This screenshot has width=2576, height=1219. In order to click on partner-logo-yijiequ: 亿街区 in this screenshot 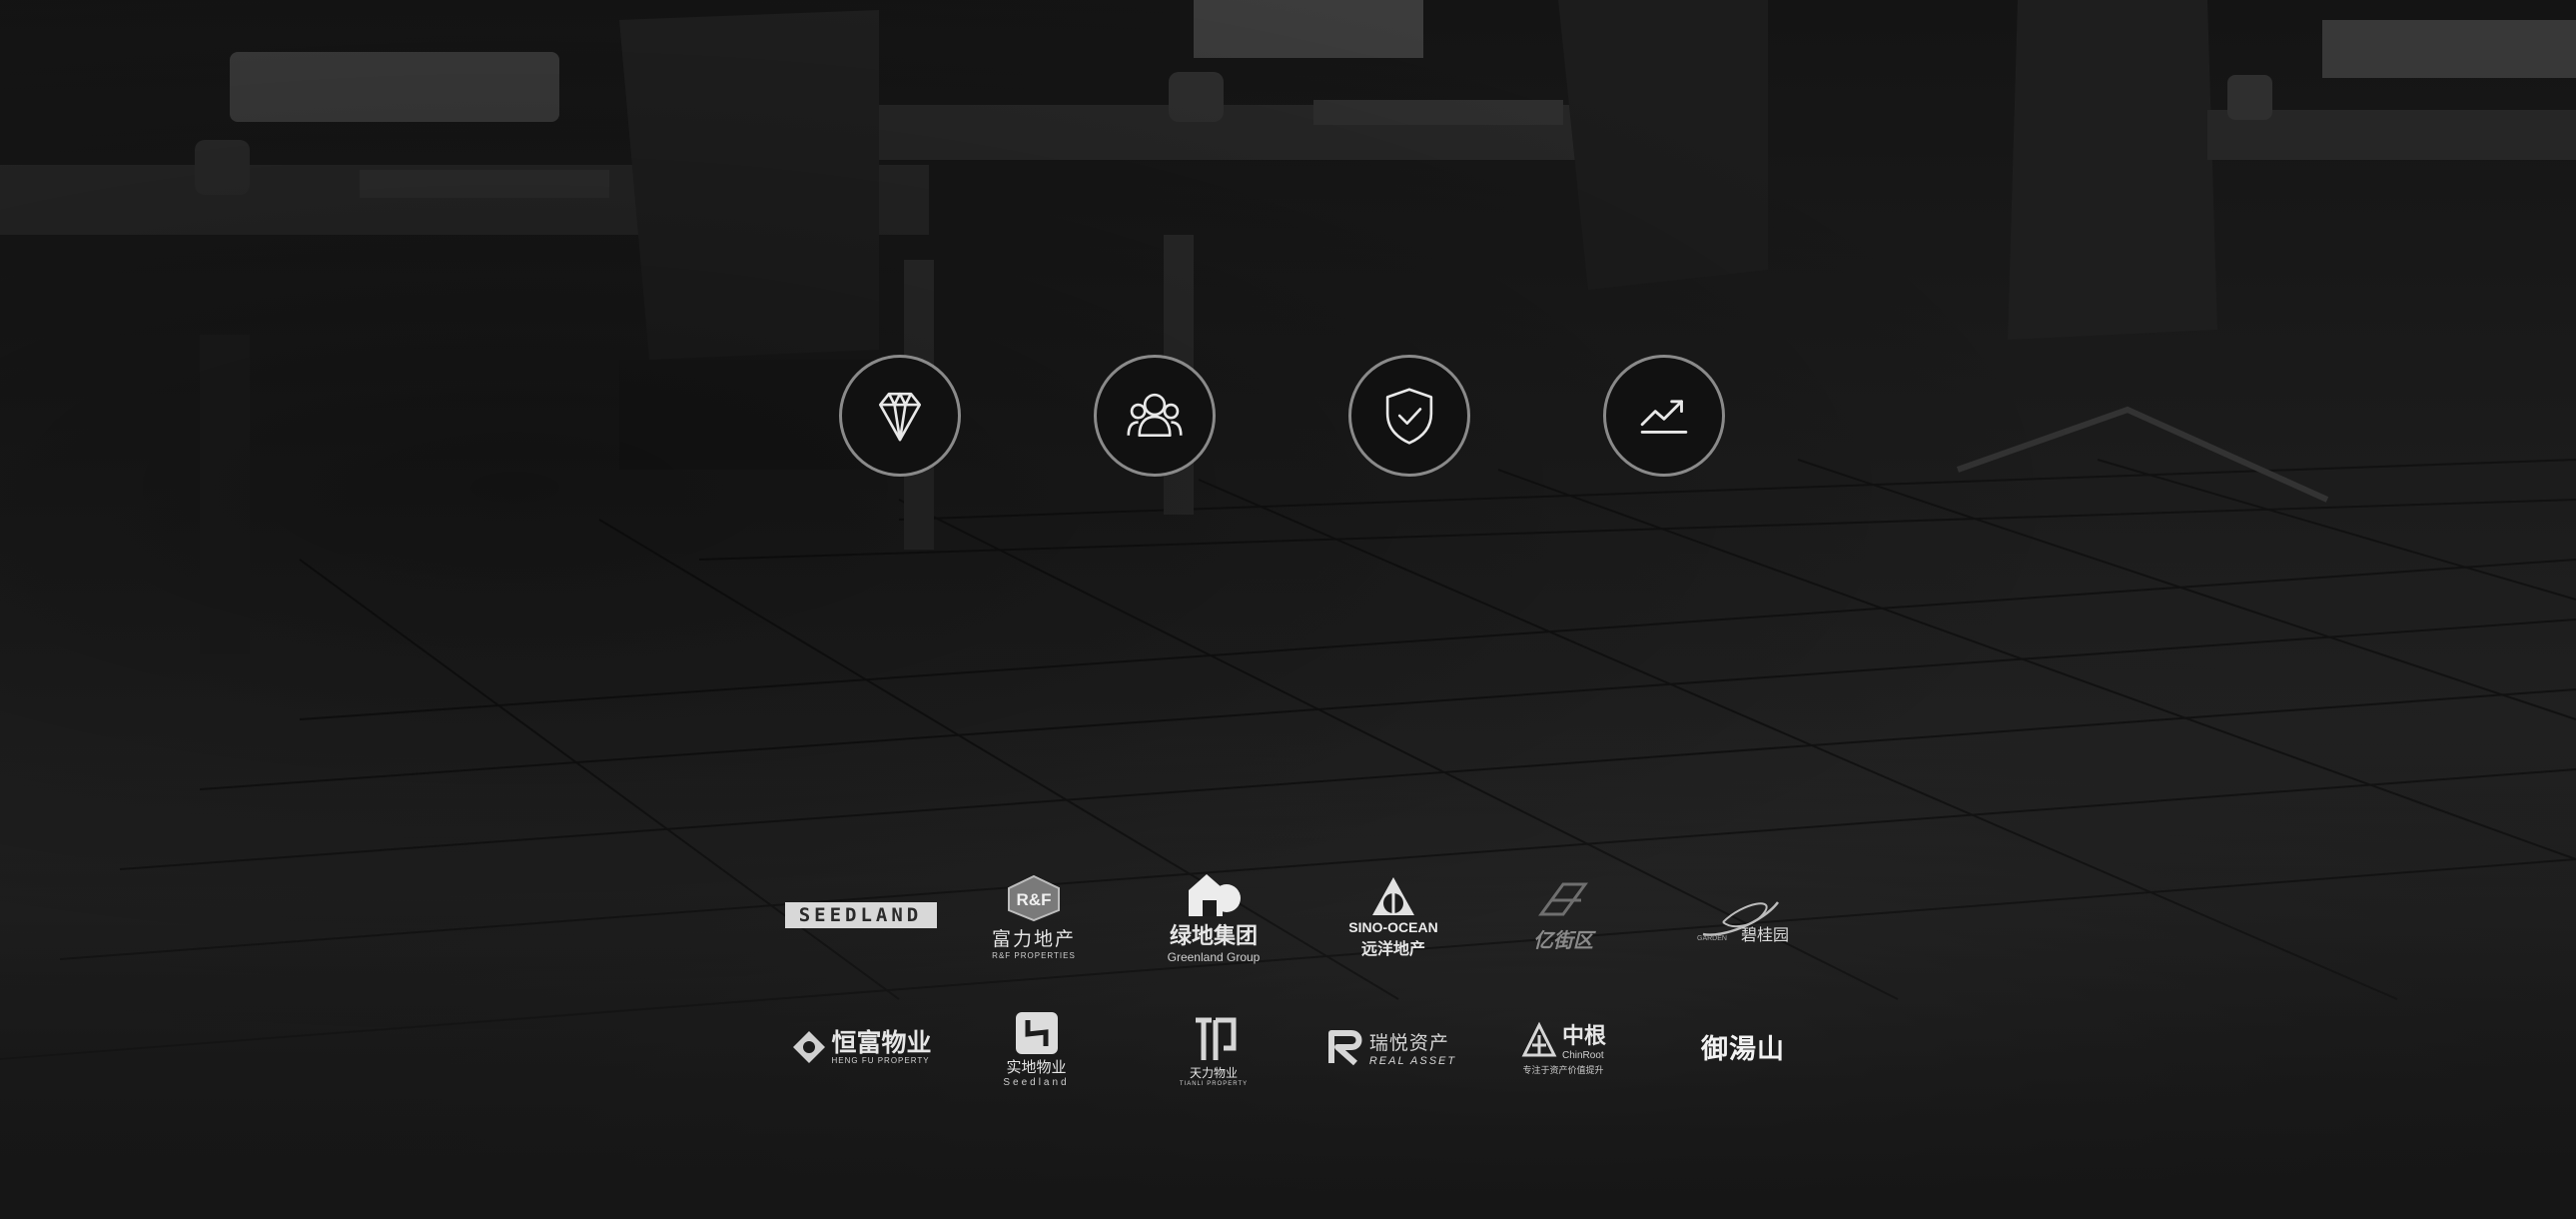, I will do `click(1563, 917)`.